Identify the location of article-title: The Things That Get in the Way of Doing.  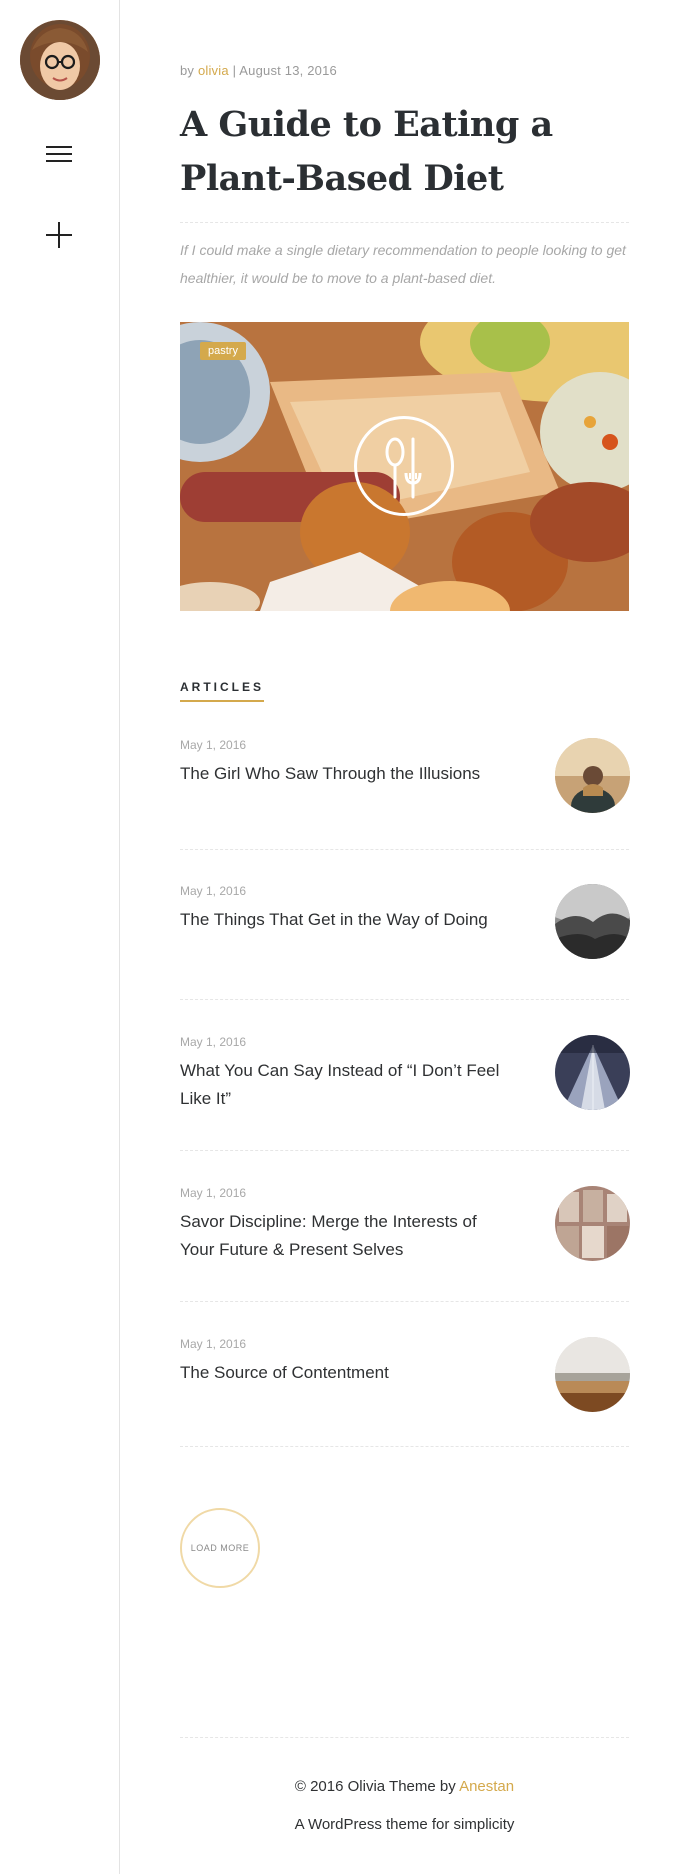
(340, 920).